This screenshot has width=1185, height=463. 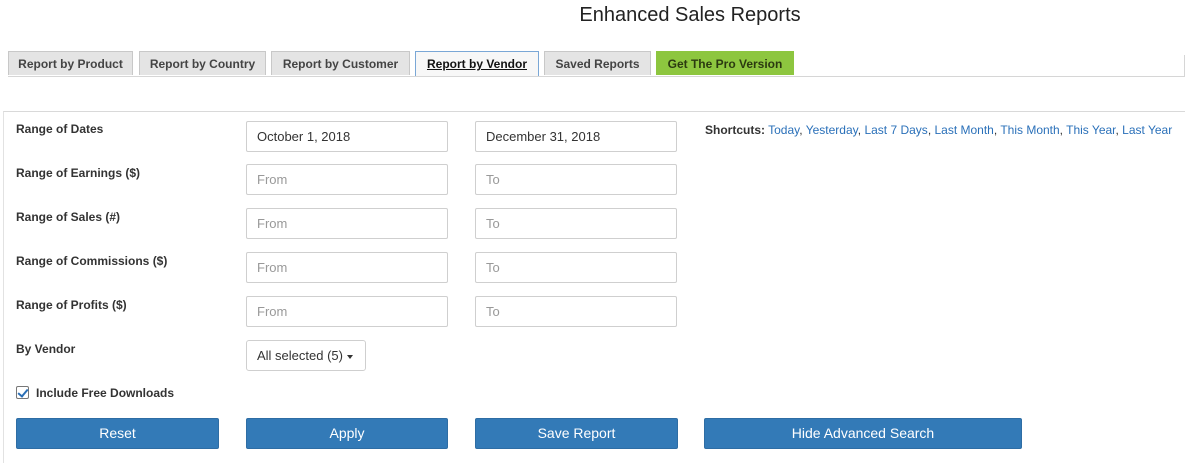 What do you see at coordinates (725, 63) in the screenshot?
I see `tab-get-pro-version: Get The Pro Version` at bounding box center [725, 63].